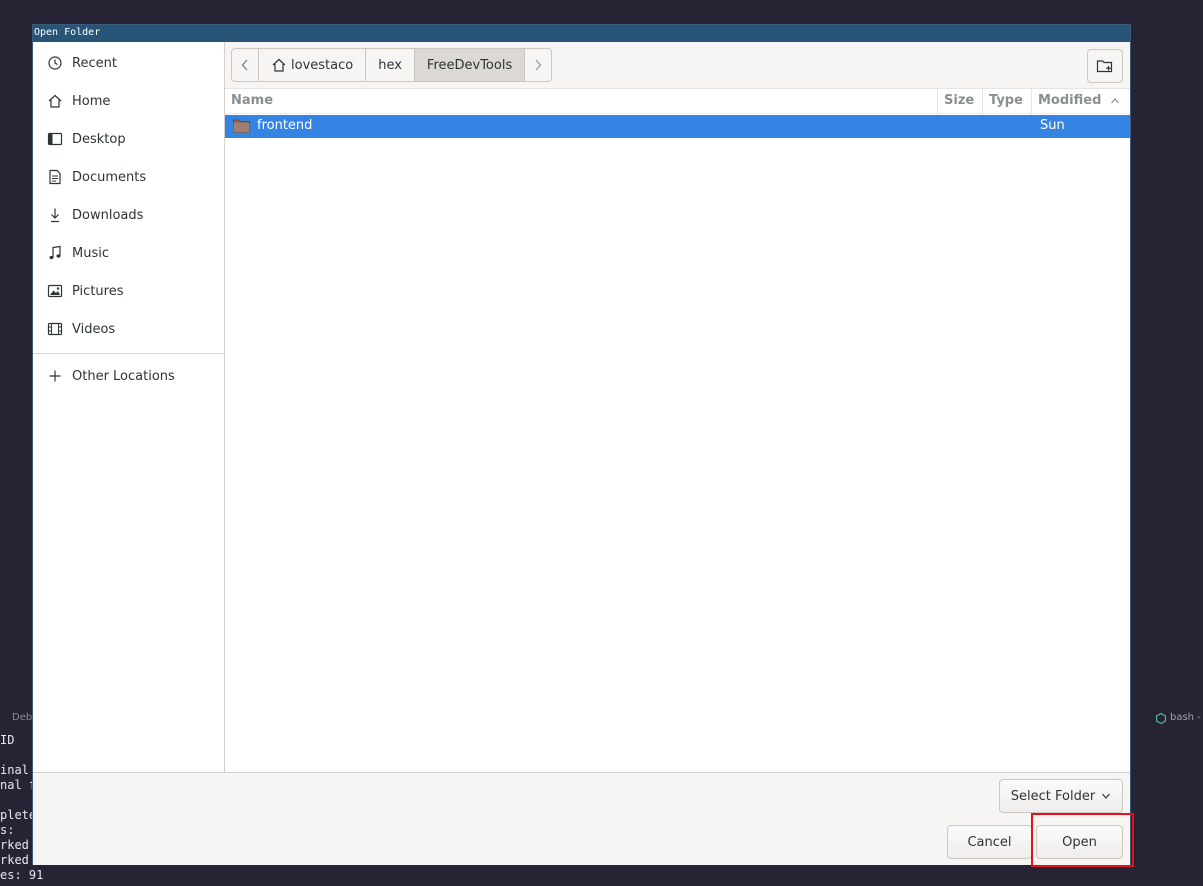 This screenshot has width=1203, height=886. I want to click on sidebar-item-documents: Documents, so click(128, 177).